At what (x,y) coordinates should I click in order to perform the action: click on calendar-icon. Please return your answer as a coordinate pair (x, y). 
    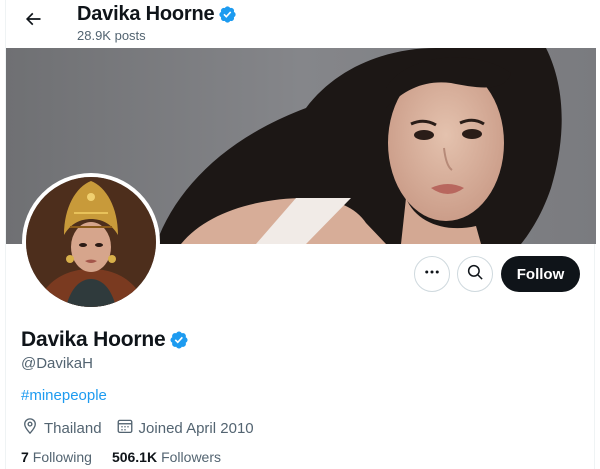
    Looking at the image, I should click on (127, 428).